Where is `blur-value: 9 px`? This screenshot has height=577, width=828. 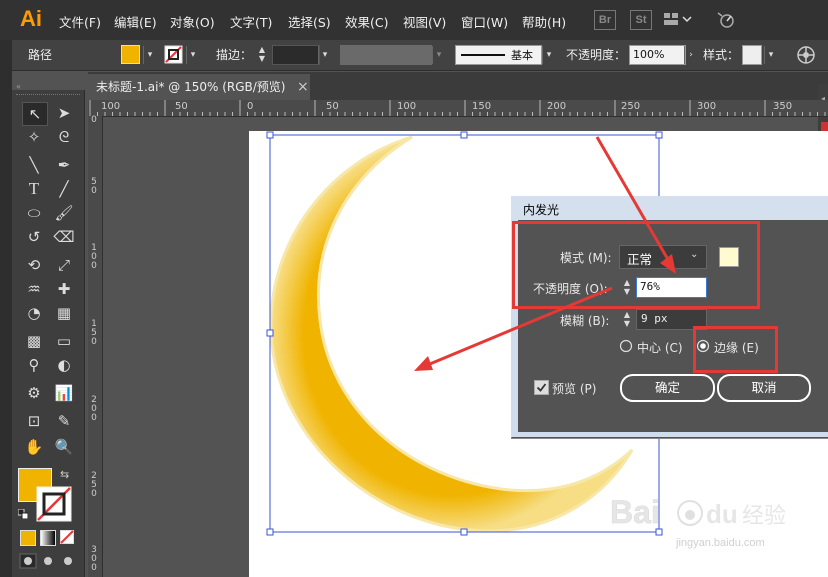 blur-value: 9 px is located at coordinates (654, 318).